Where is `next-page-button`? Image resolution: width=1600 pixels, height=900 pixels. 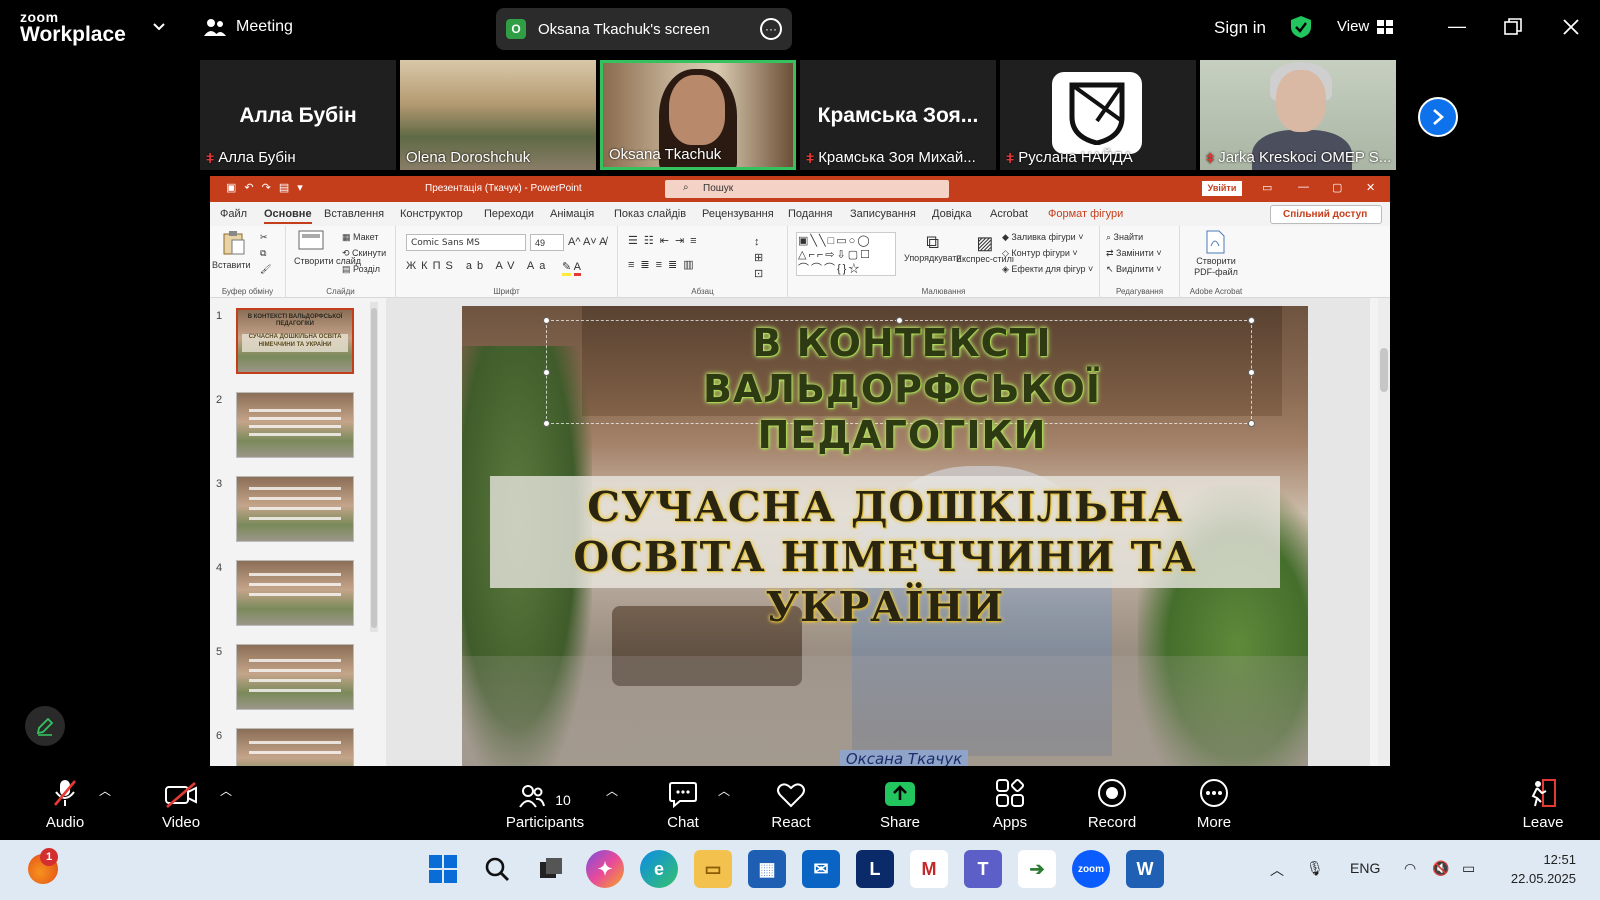 next-page-button is located at coordinates (1438, 117).